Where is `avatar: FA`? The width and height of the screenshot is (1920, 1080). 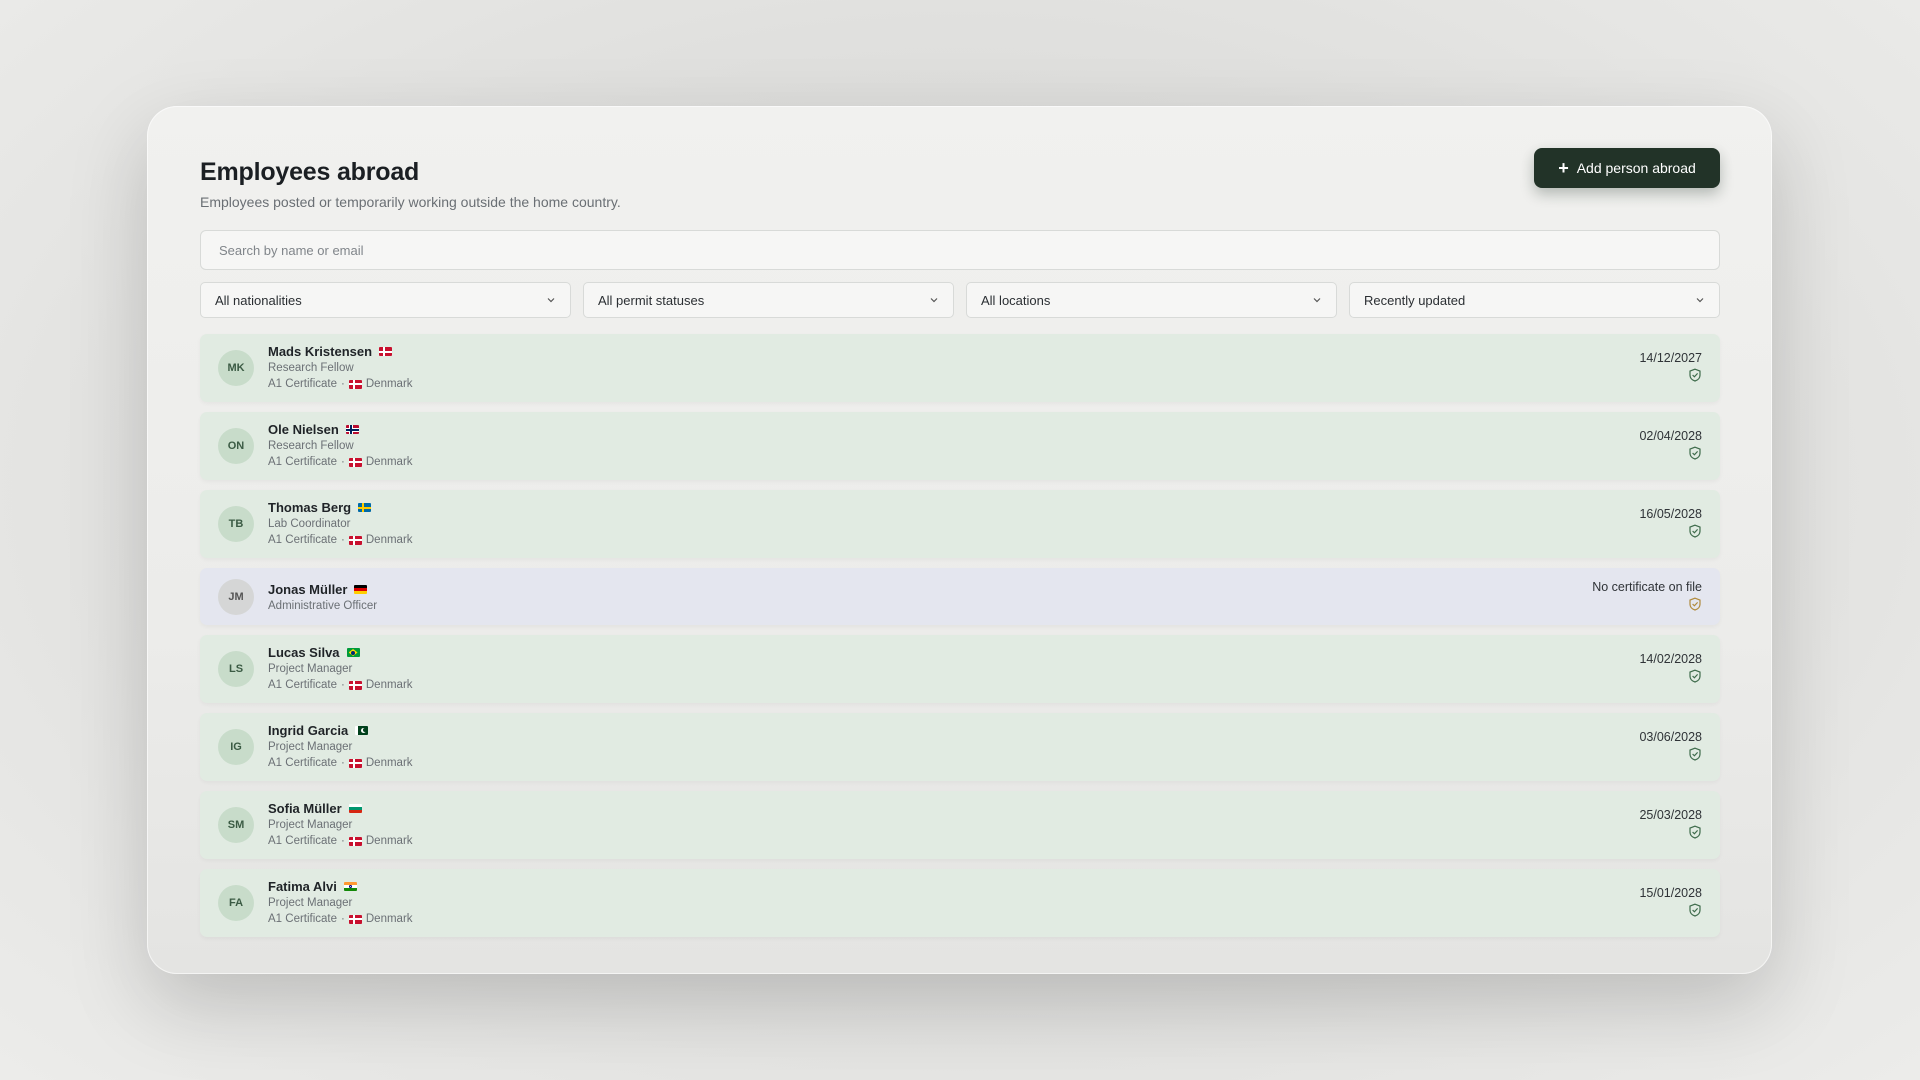 avatar: FA is located at coordinates (236, 903).